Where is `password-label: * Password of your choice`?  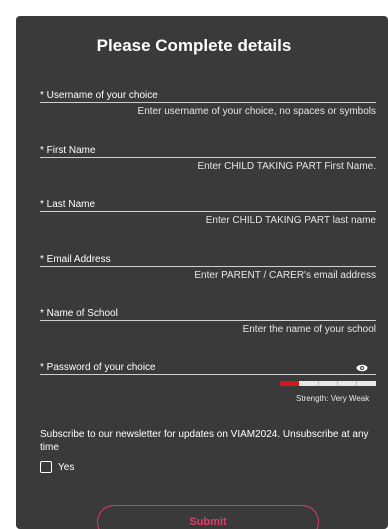
password-label: * Password of your choice is located at coordinates (208, 368).